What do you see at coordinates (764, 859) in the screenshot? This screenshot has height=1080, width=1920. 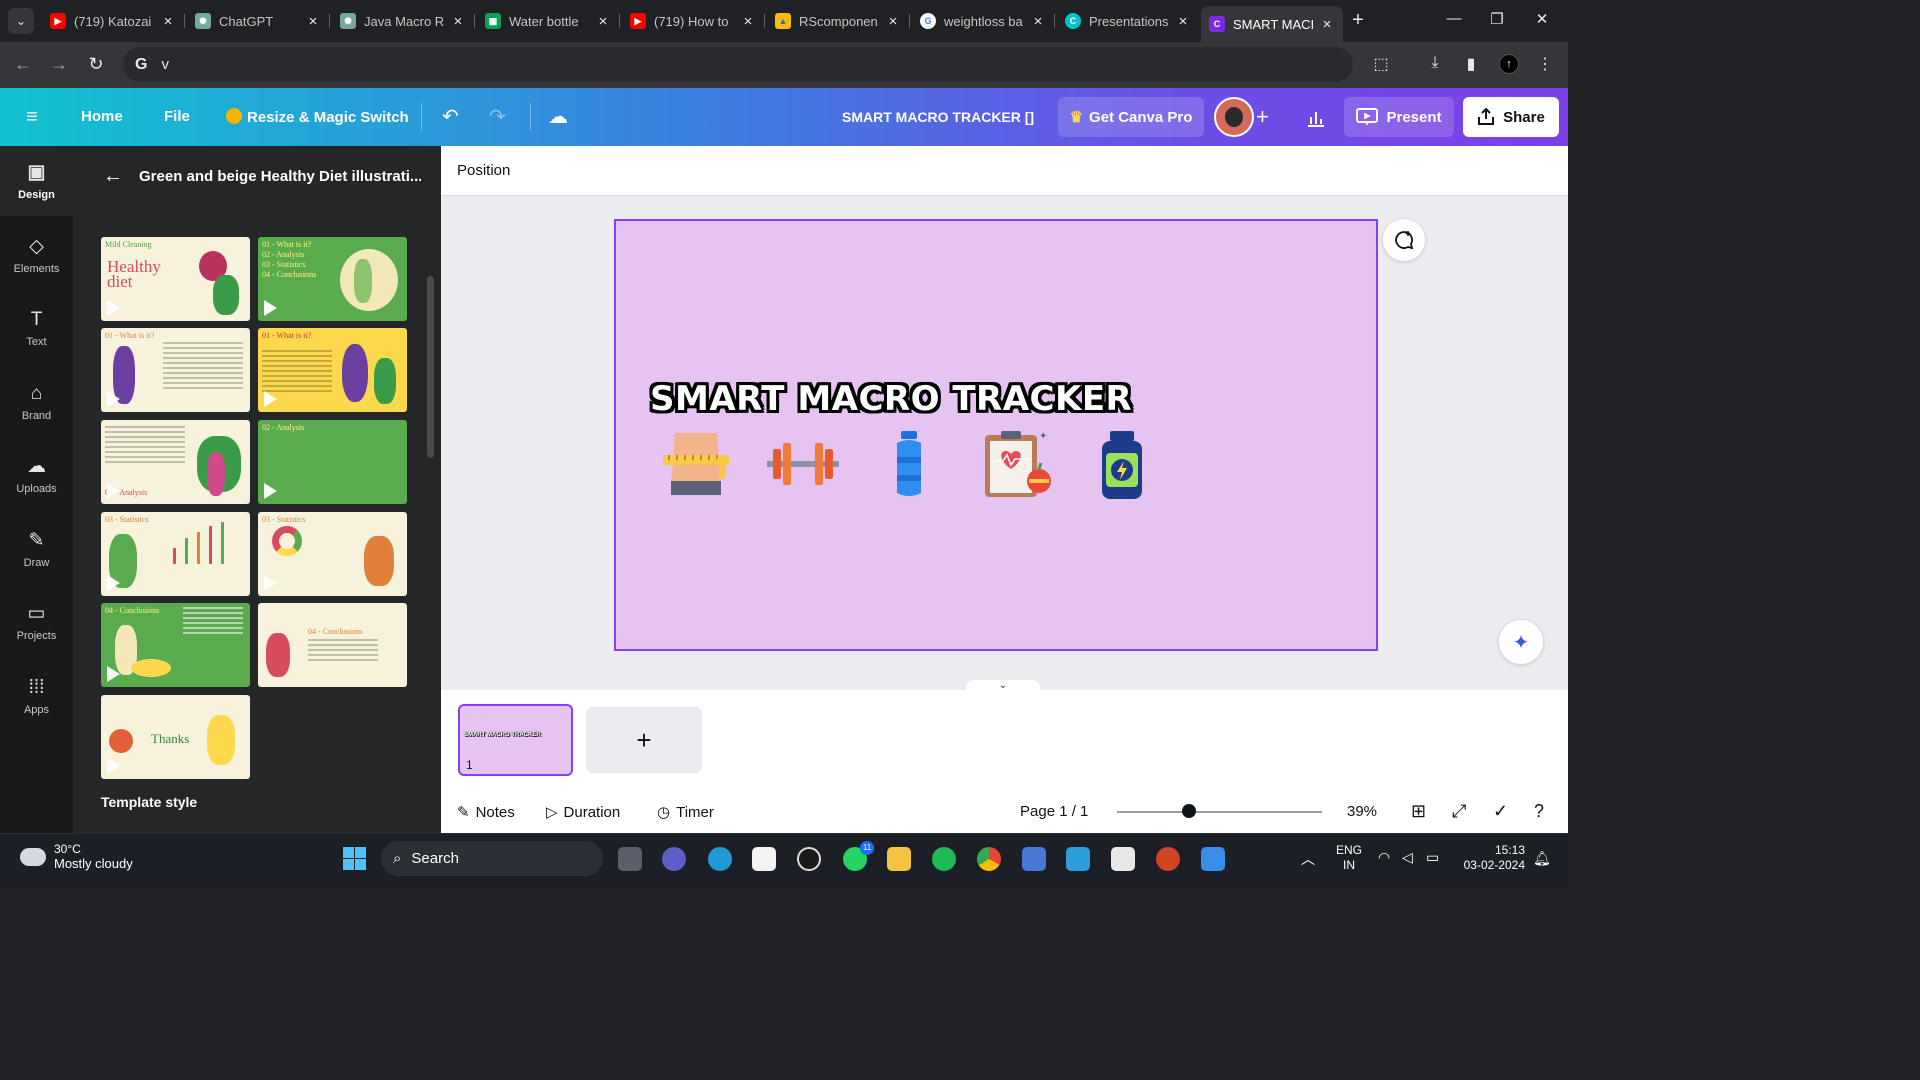 I see `store-icon` at bounding box center [764, 859].